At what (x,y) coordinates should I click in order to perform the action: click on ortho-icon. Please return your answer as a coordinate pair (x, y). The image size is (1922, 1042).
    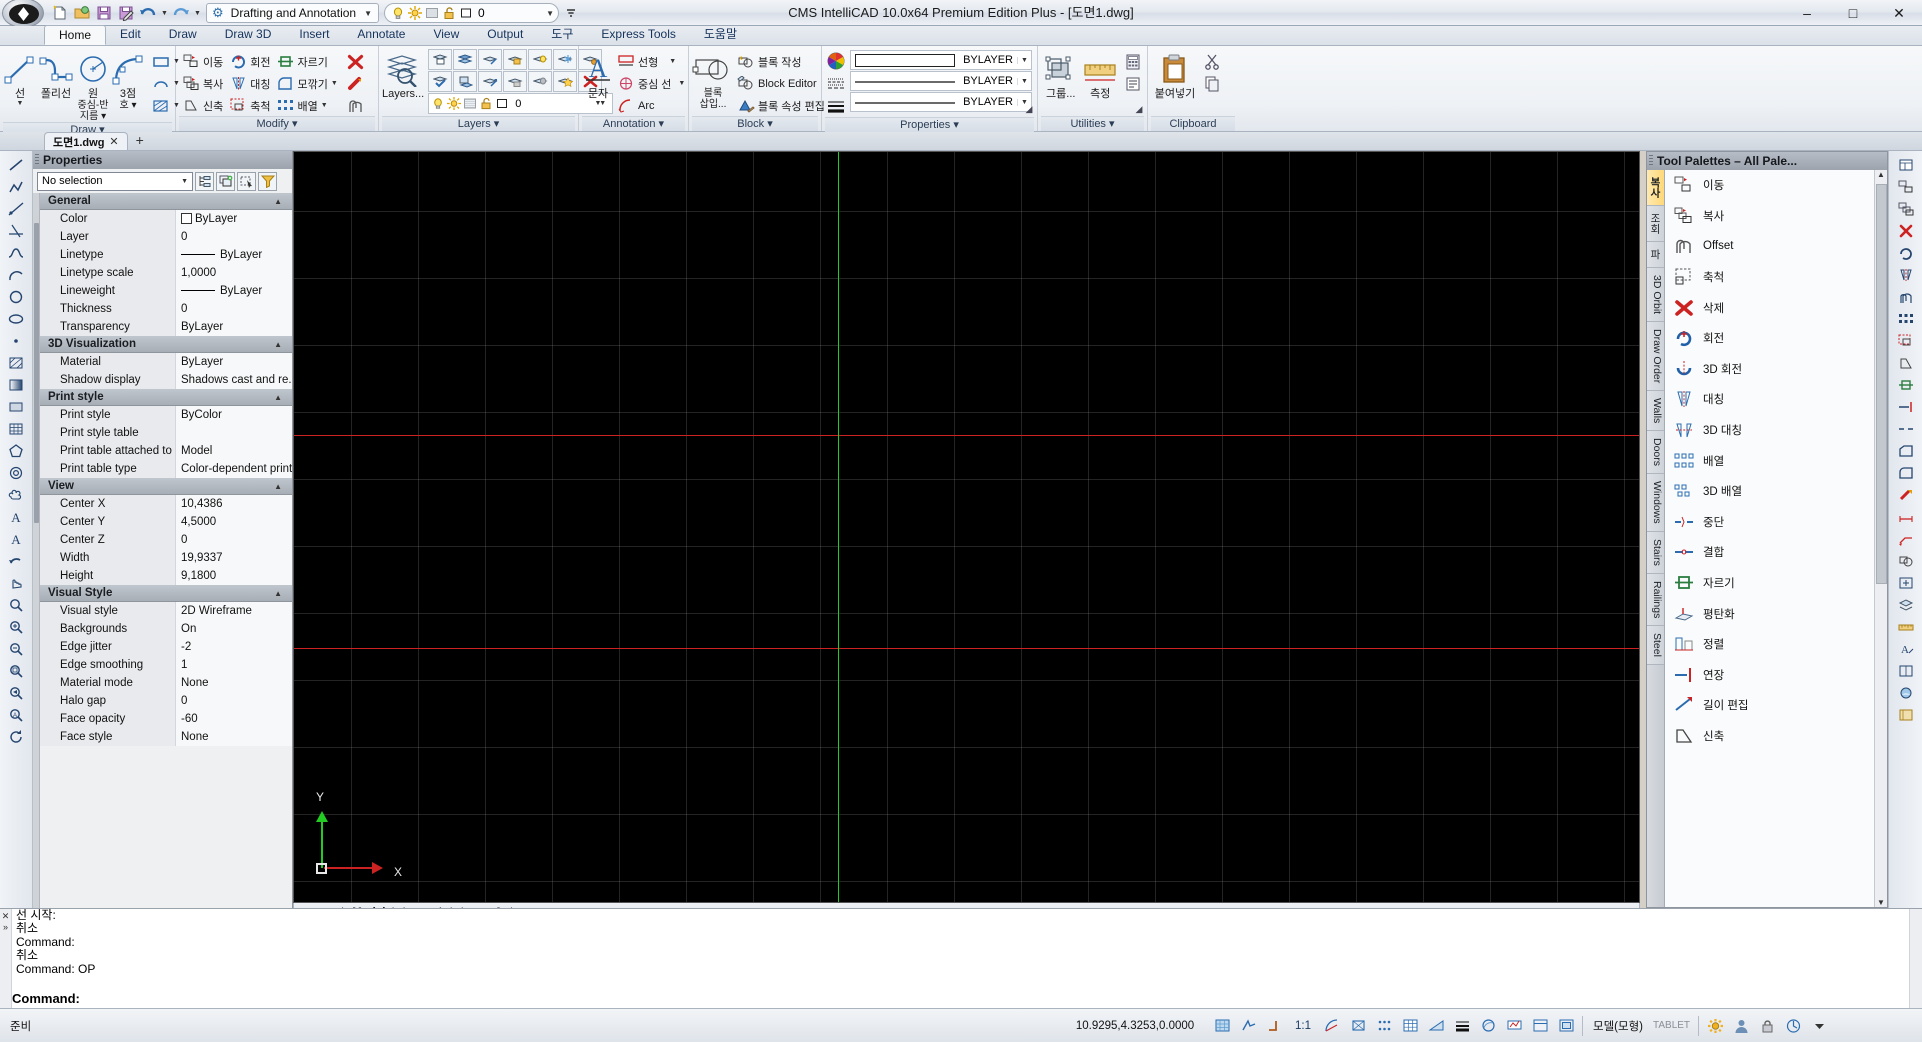
    Looking at the image, I should click on (1274, 1026).